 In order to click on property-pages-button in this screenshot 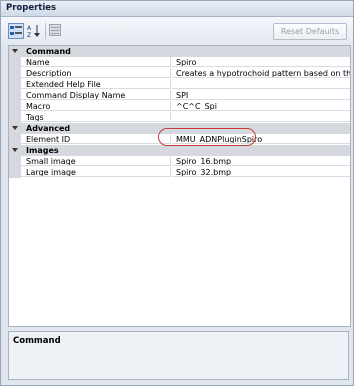, I will do `click(56, 31)`.